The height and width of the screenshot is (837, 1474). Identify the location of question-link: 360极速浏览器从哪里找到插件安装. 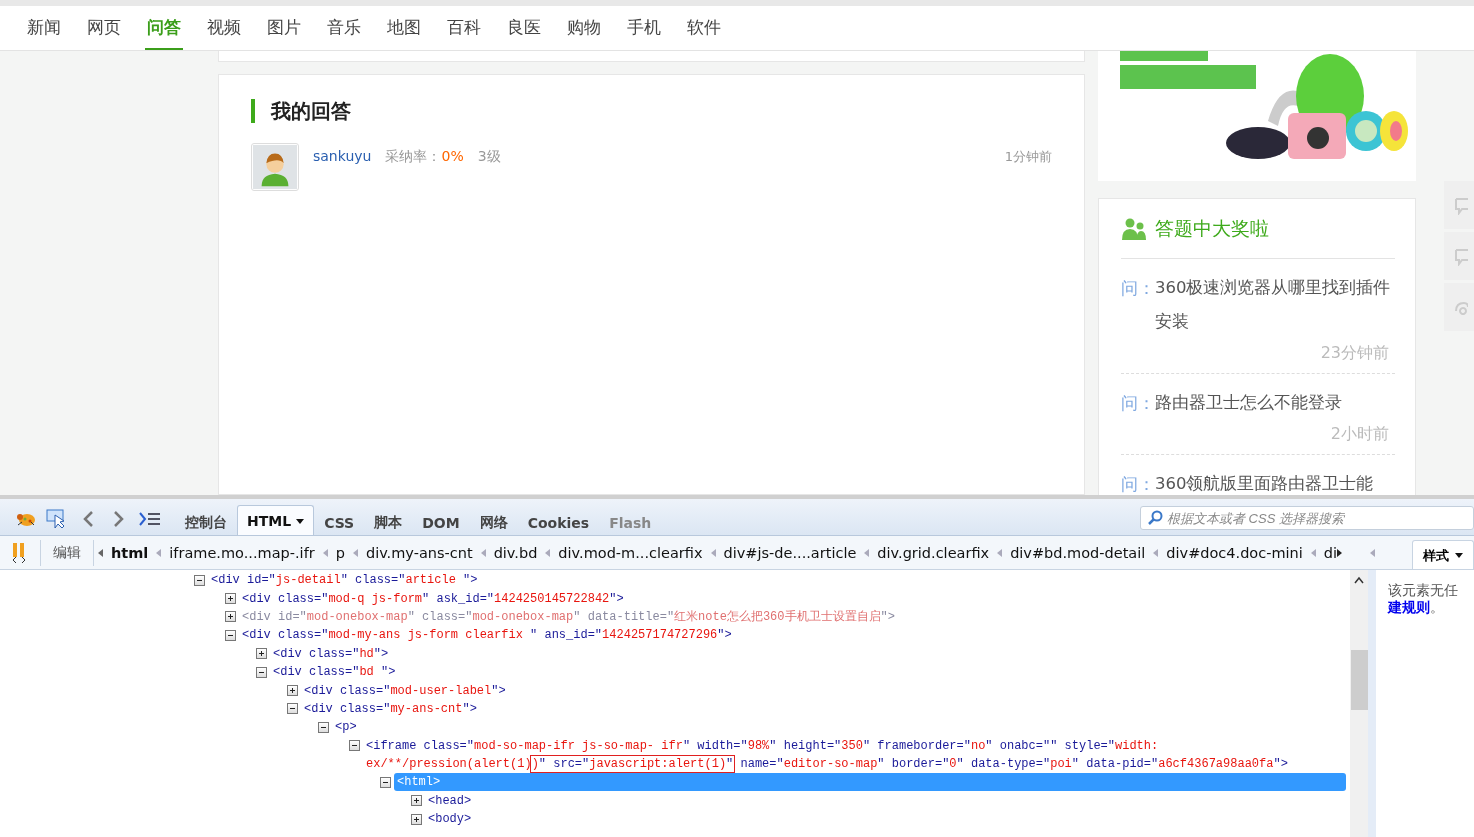
(1275, 305).